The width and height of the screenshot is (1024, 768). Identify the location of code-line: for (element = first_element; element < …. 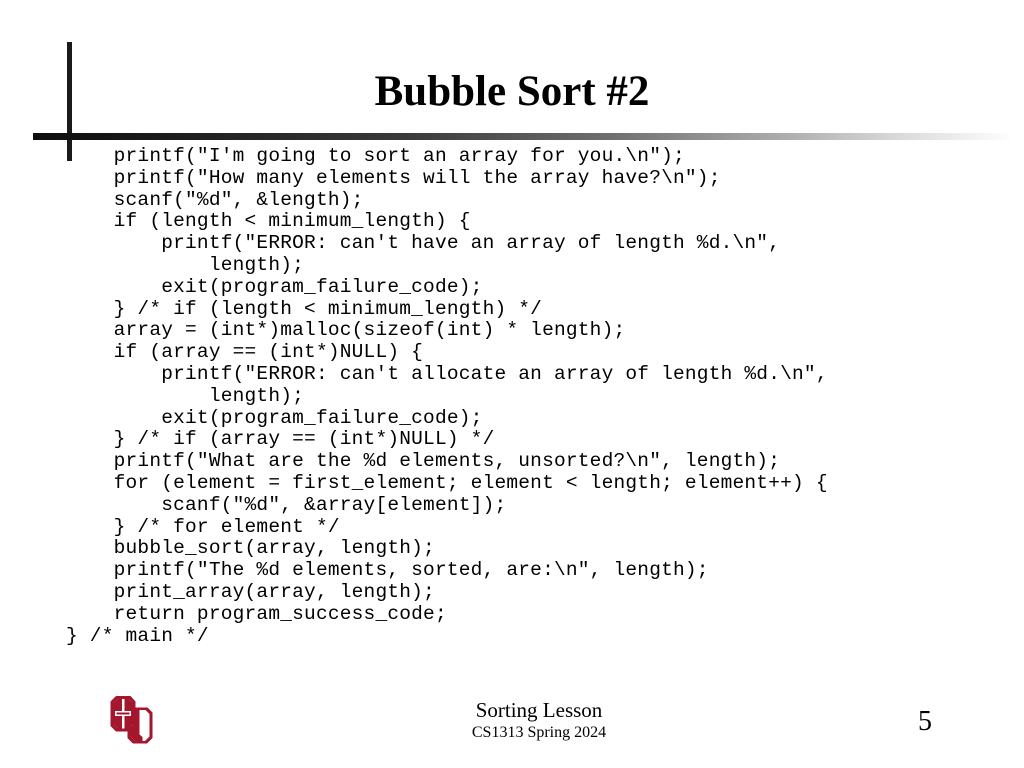
(447, 482).